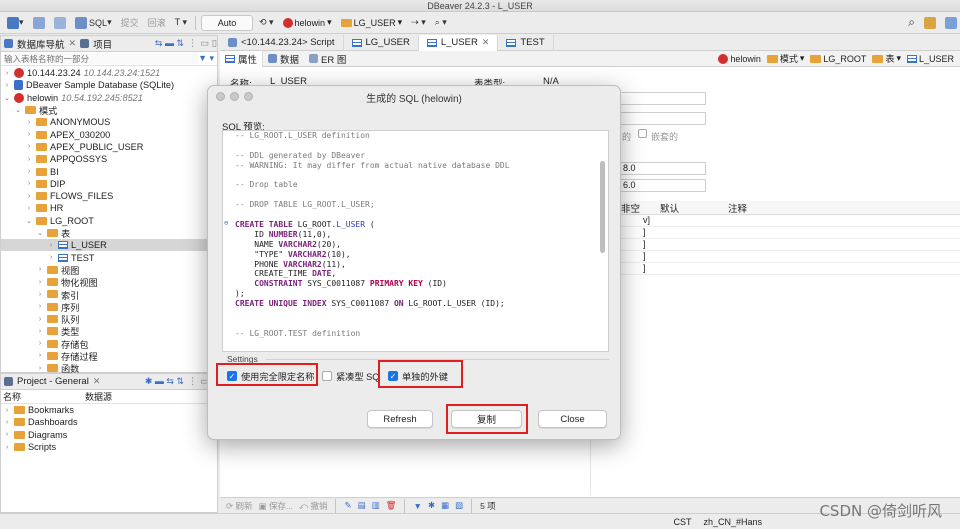 The width and height of the screenshot is (960, 529). Describe the element at coordinates (60, 23) in the screenshot. I see `refresh-icon` at that location.